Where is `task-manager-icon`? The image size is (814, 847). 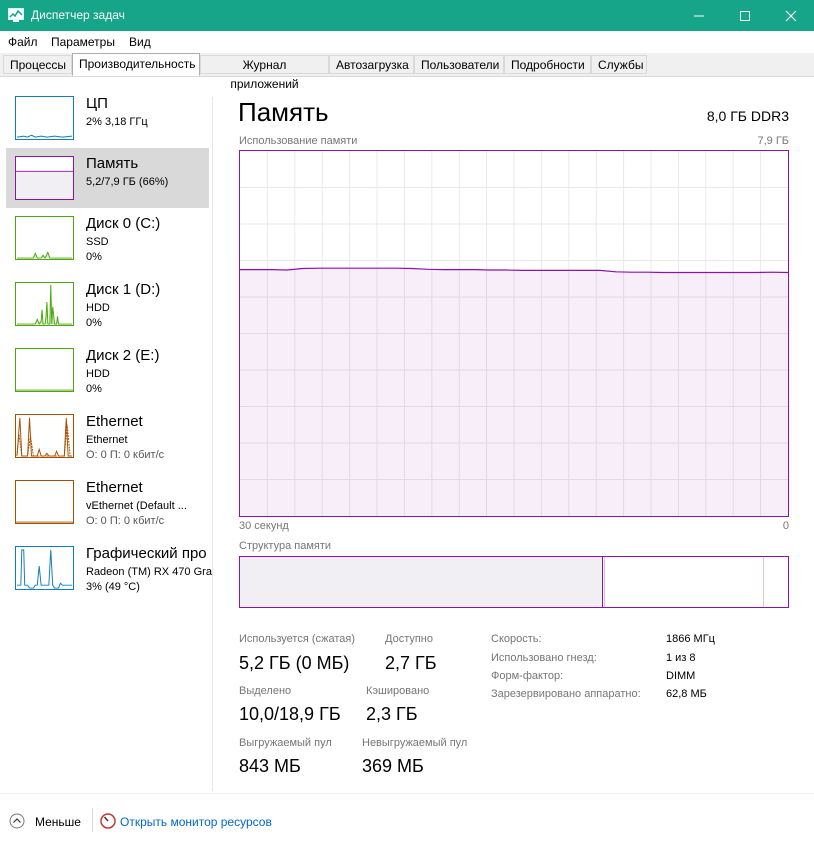
task-manager-icon is located at coordinates (16, 15).